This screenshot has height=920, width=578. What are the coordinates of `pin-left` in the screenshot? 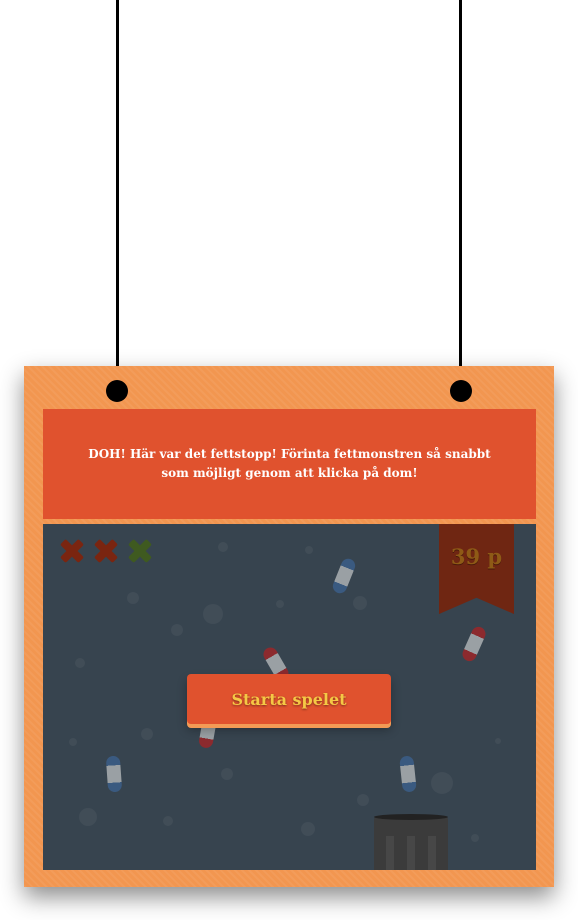 It's located at (117, 391).